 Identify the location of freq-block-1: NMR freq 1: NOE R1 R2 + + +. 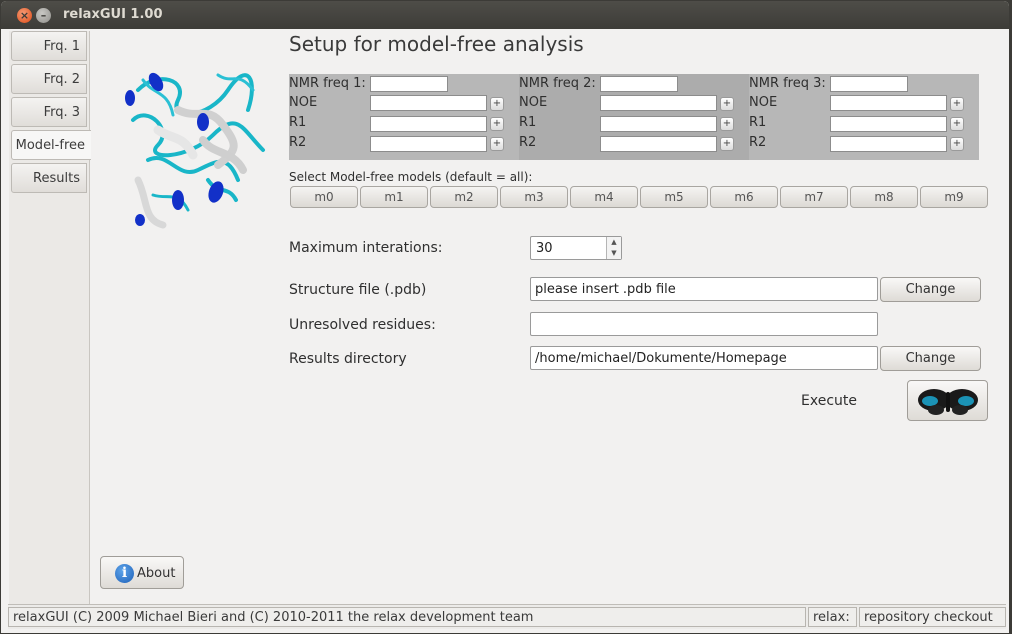
(404, 117).